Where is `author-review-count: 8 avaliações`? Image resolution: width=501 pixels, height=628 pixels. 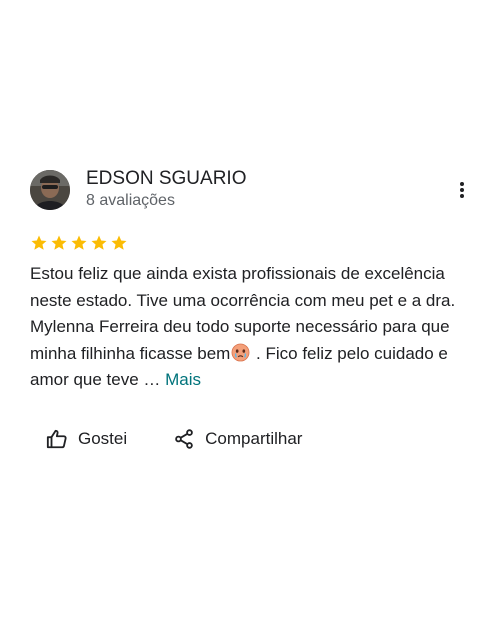 author-review-count: 8 avaliações is located at coordinates (130, 200).